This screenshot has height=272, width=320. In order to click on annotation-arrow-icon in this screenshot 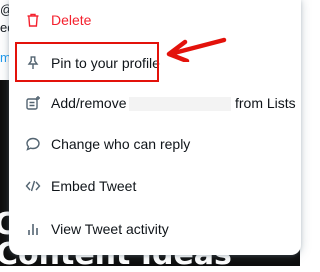, I will do `click(196, 49)`.